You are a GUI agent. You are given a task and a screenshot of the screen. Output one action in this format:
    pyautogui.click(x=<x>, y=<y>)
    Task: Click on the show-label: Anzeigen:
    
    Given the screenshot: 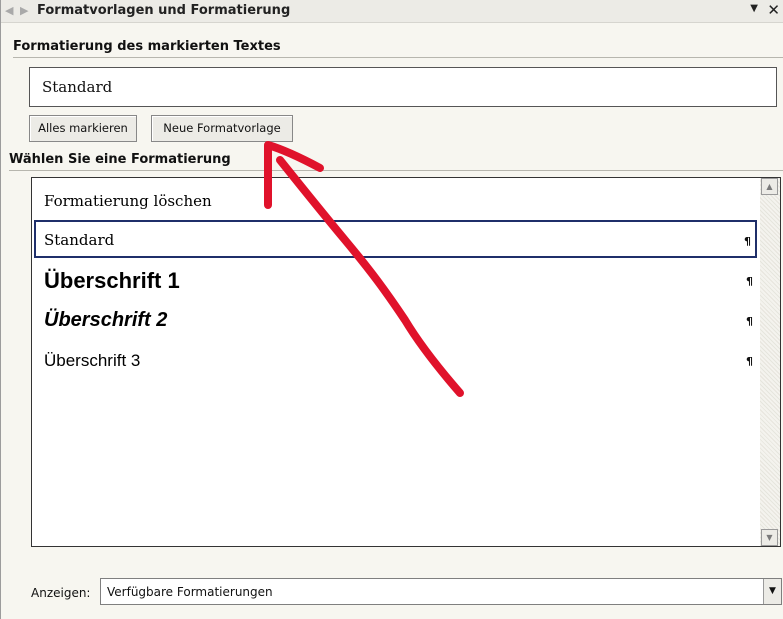 What is the action you would take?
    pyautogui.click(x=61, y=593)
    